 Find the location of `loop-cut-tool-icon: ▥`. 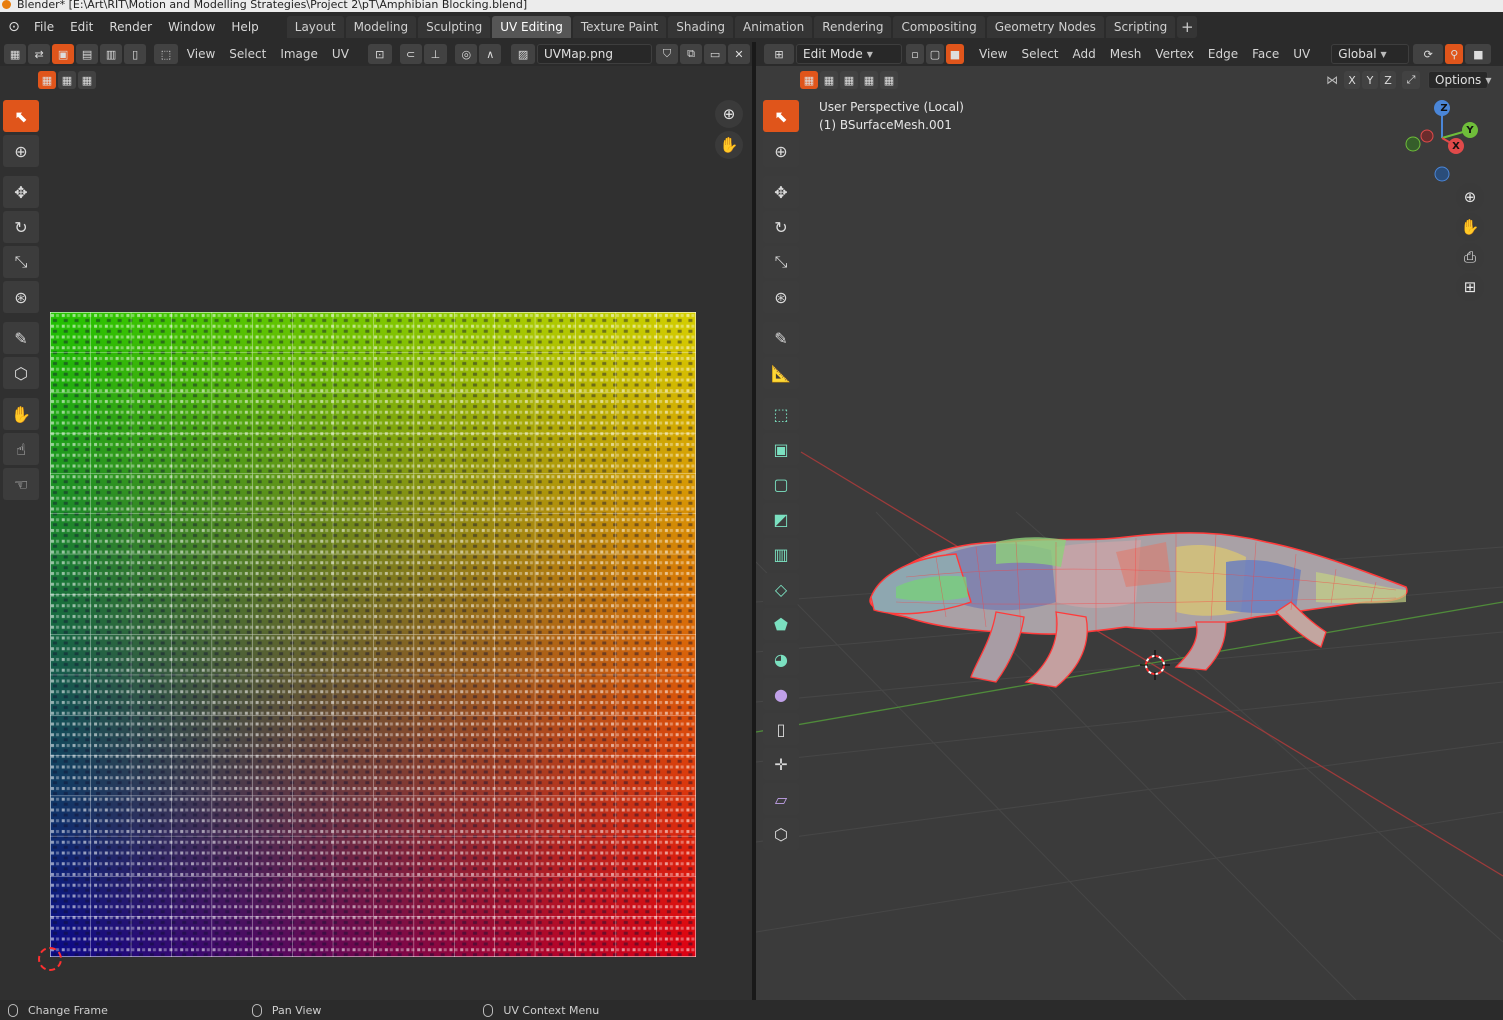

loop-cut-tool-icon: ▥ is located at coordinates (781, 554).